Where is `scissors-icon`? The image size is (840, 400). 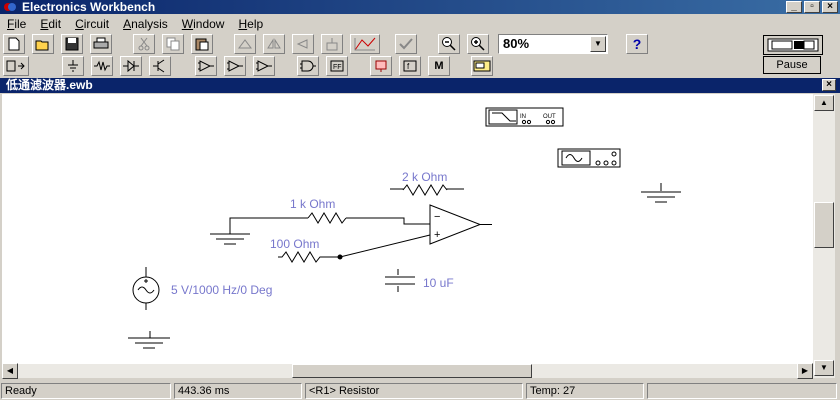
scissors-icon is located at coordinates (144, 44).